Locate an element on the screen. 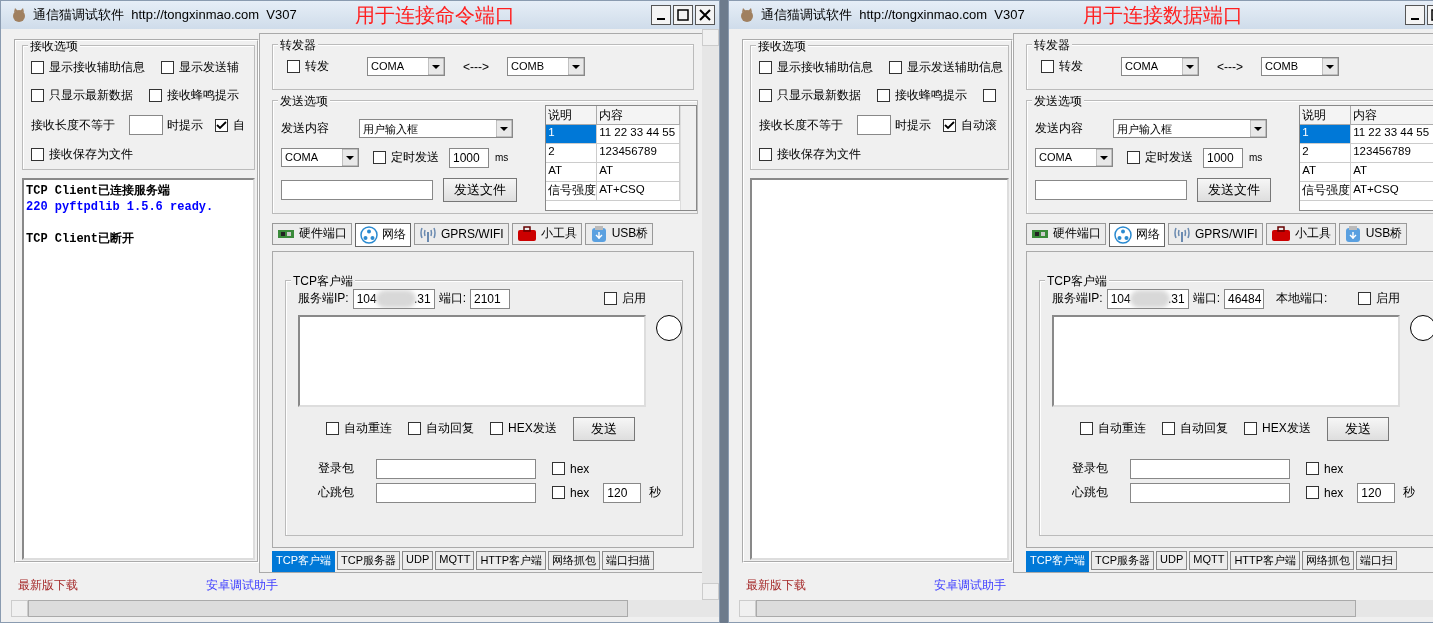 This screenshot has width=1433, height=623. vertical-scrollbar is located at coordinates (710, 314).